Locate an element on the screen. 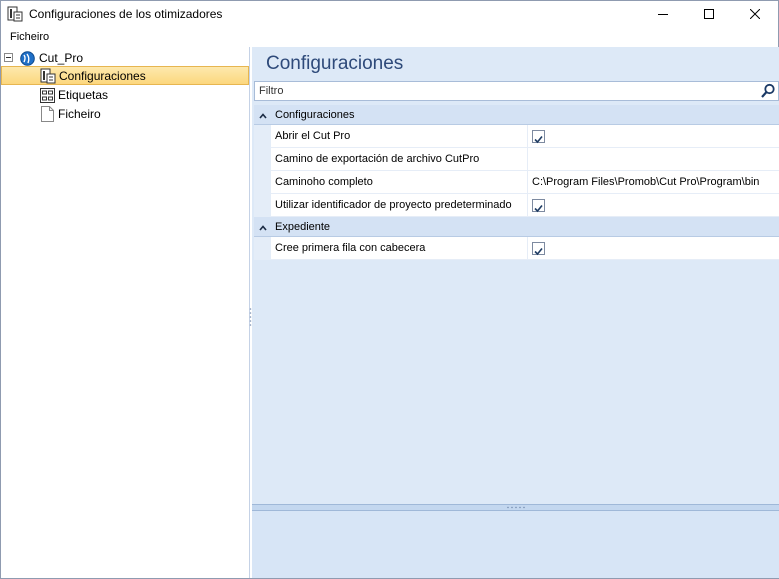  filter-input: Filtro is located at coordinates (516, 91).